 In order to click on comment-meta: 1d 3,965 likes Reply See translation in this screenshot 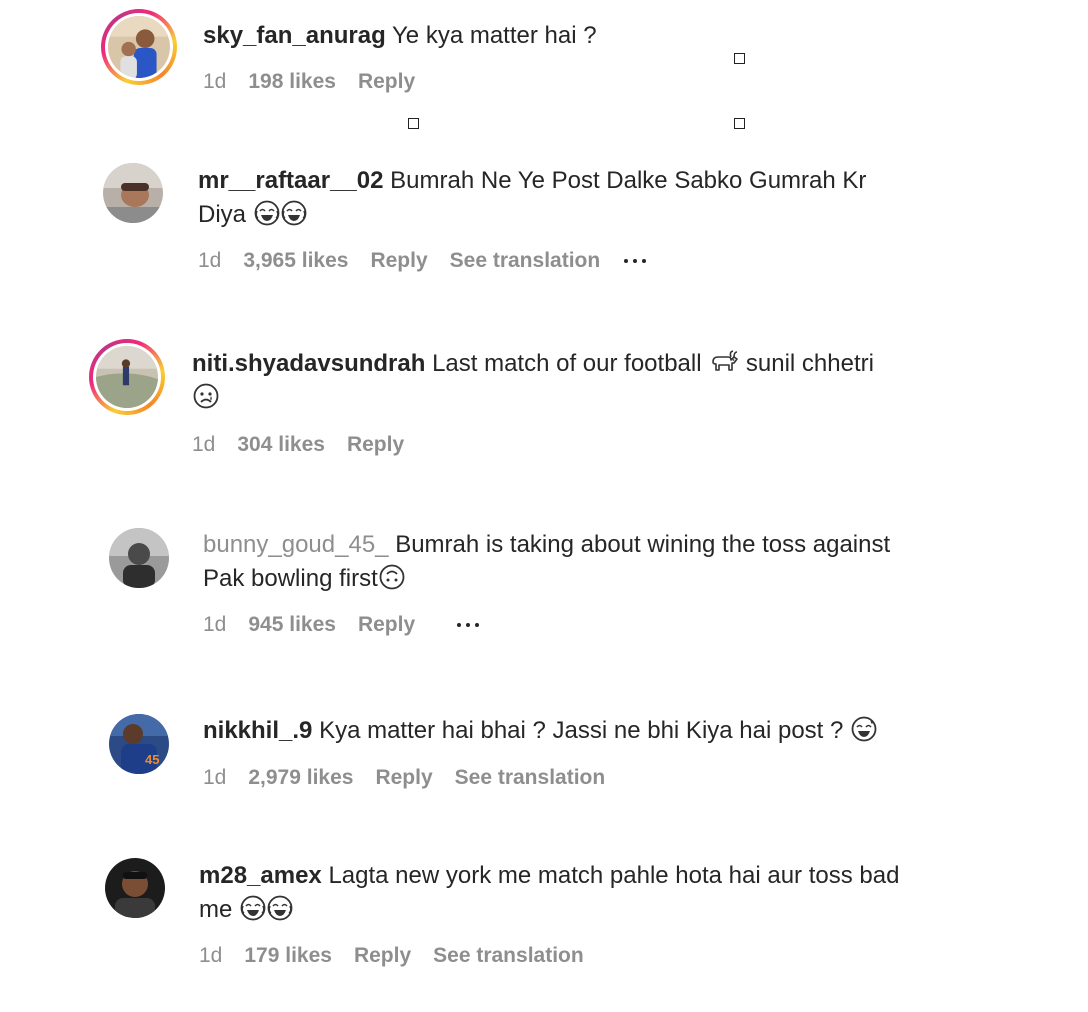, I will do `click(422, 261)`.